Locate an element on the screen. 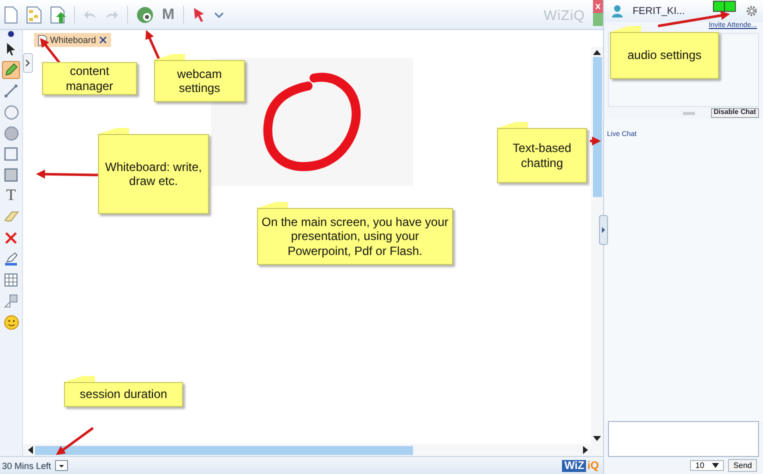  mic-level-meter is located at coordinates (724, 6).